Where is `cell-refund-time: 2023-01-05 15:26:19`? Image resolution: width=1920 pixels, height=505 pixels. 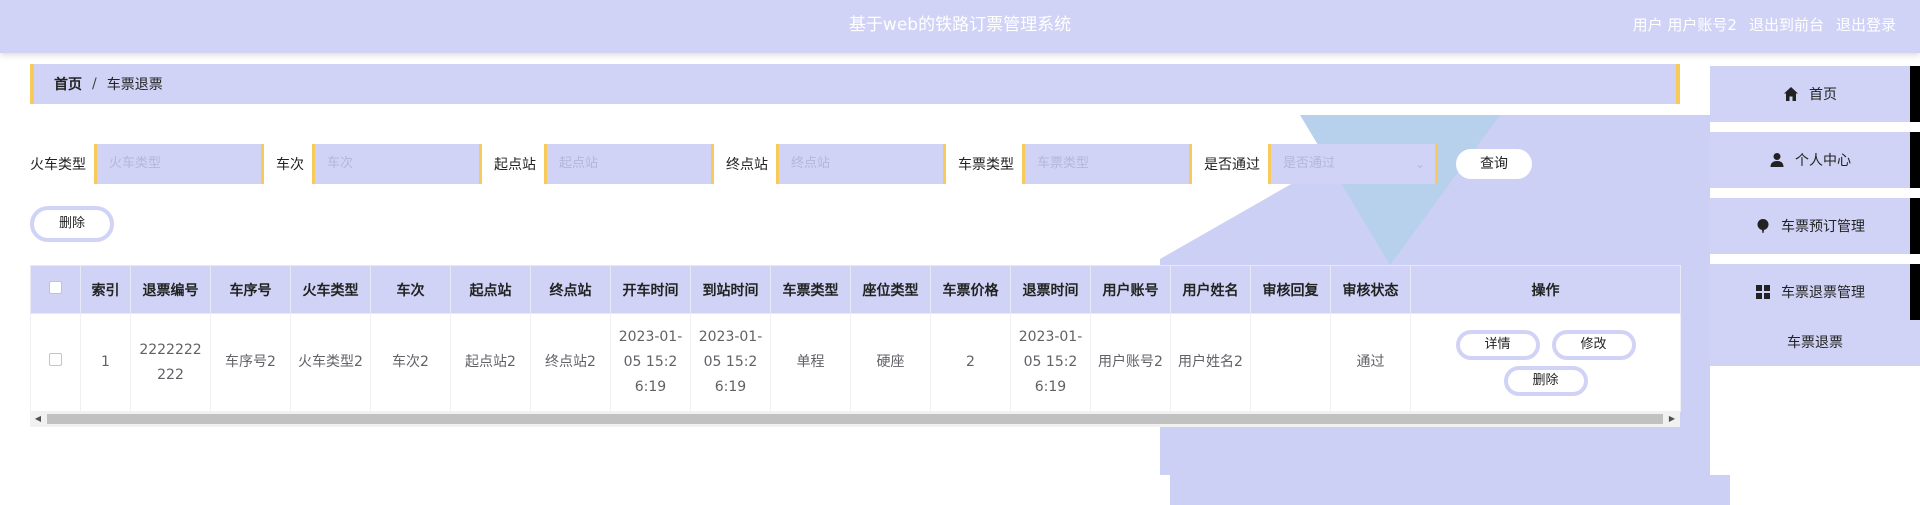 cell-refund-time: 2023-01-05 15:26:19 is located at coordinates (1050, 362).